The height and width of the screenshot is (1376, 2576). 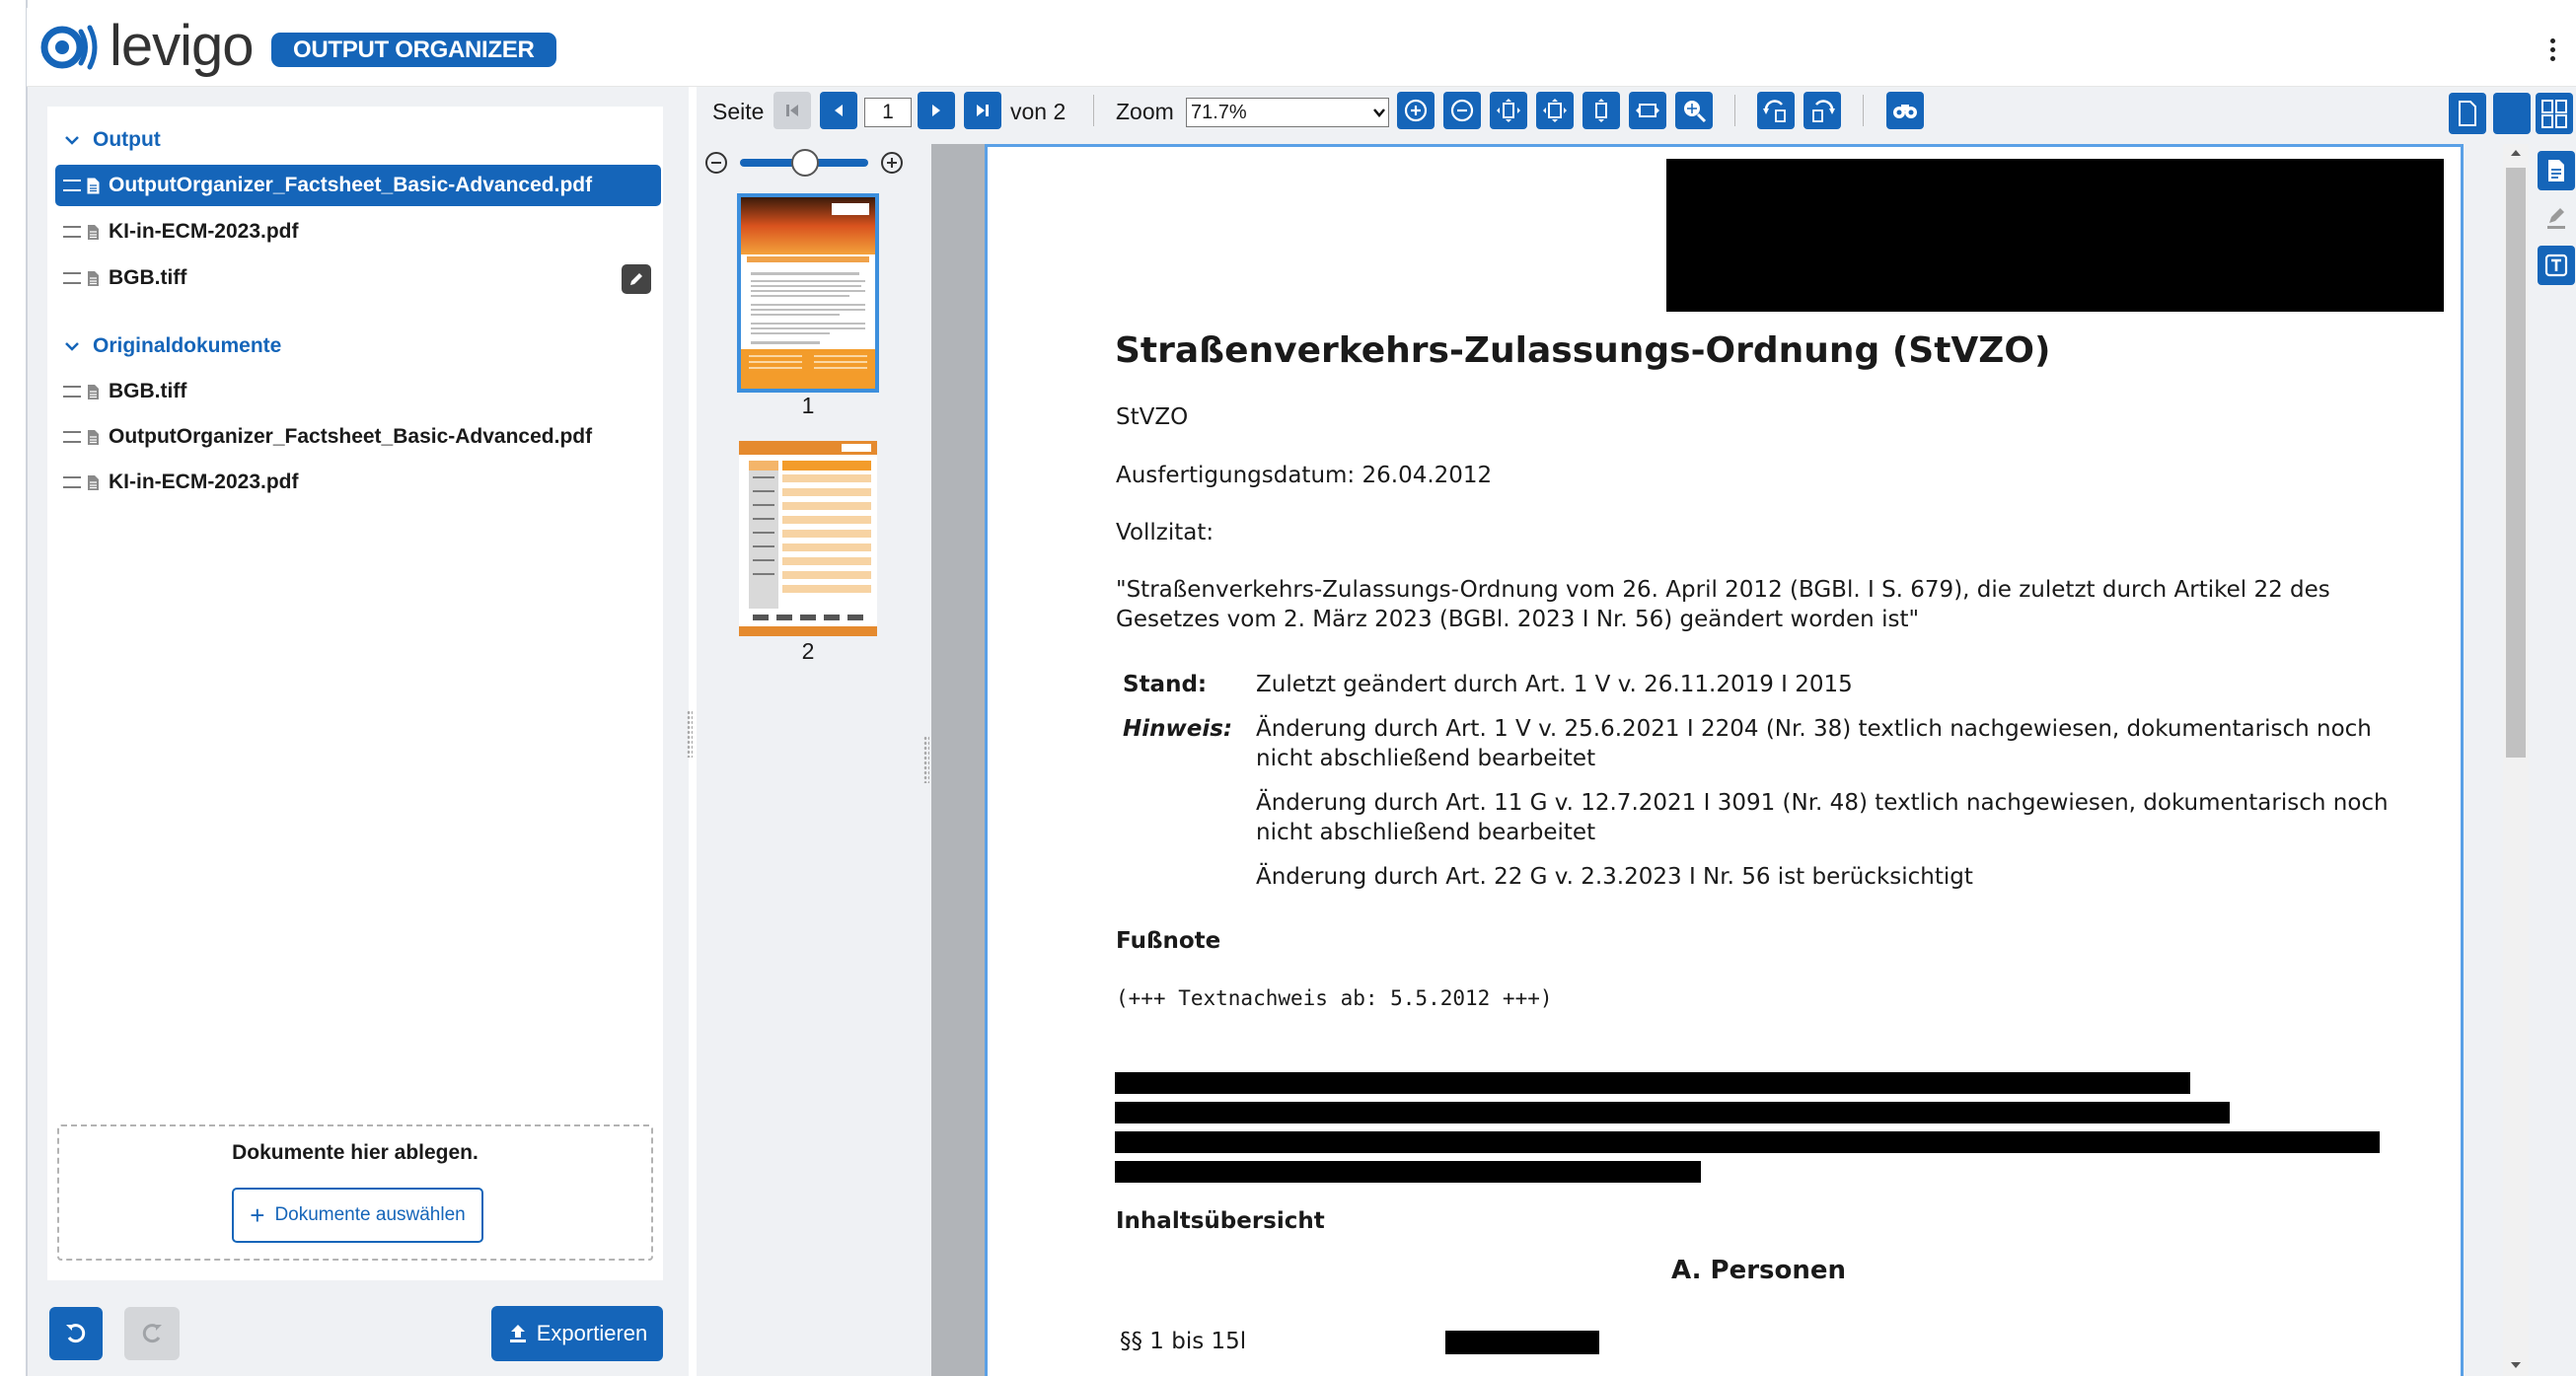 I want to click on paragraph-range: §§ 1 bis 15l, so click(x=1183, y=1341).